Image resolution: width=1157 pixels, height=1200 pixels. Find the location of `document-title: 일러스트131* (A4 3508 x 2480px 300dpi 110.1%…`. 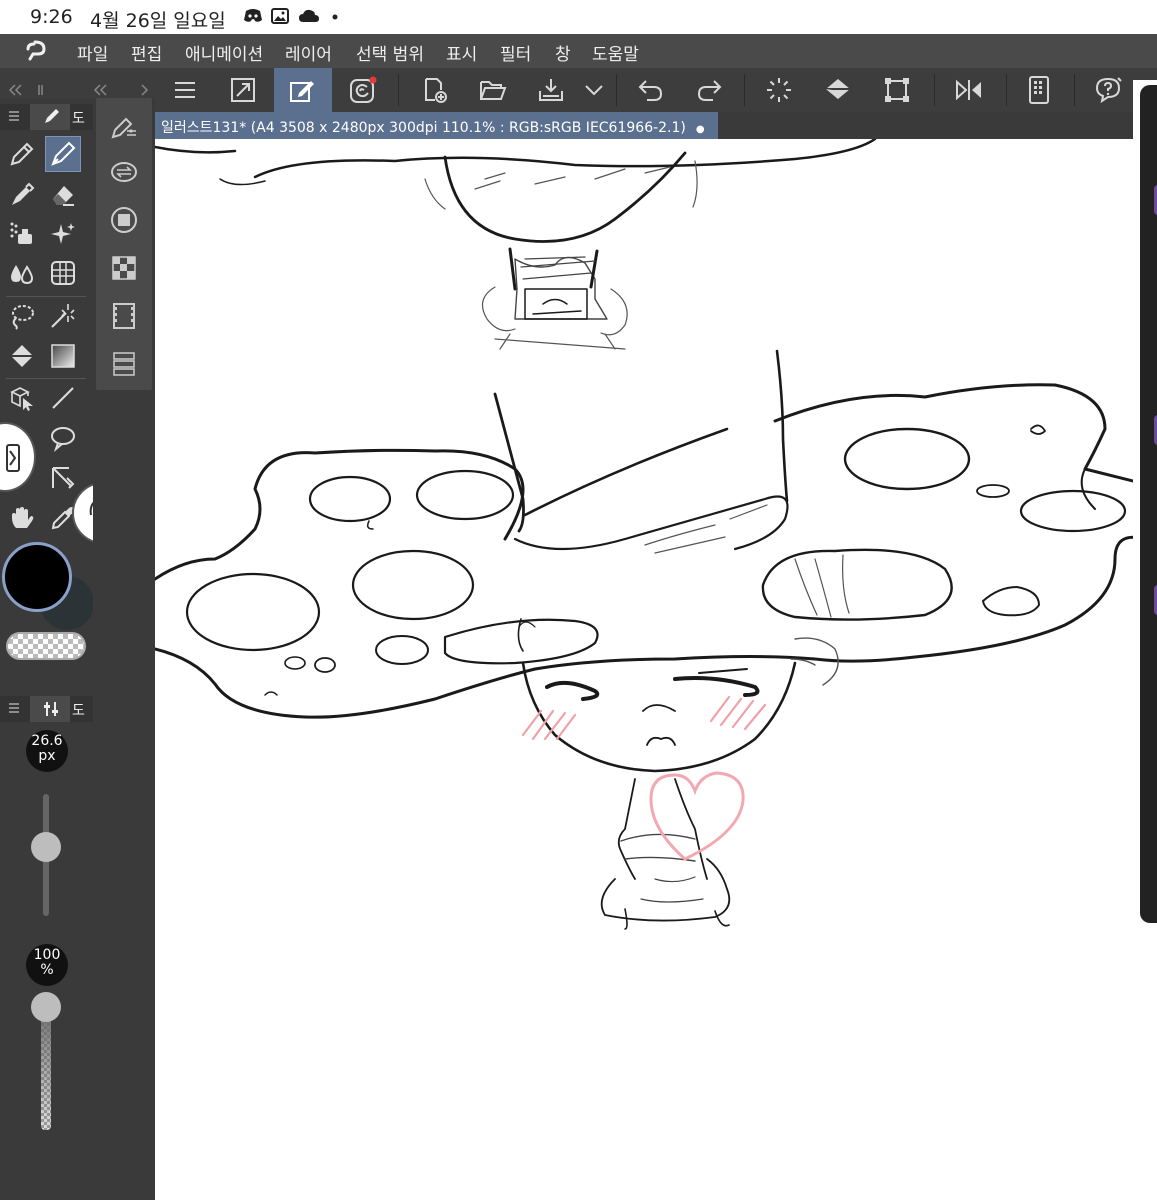

document-title: 일러스트131* (A4 3508 x 2480px 300dpi 110.1%… is located at coordinates (433, 128).